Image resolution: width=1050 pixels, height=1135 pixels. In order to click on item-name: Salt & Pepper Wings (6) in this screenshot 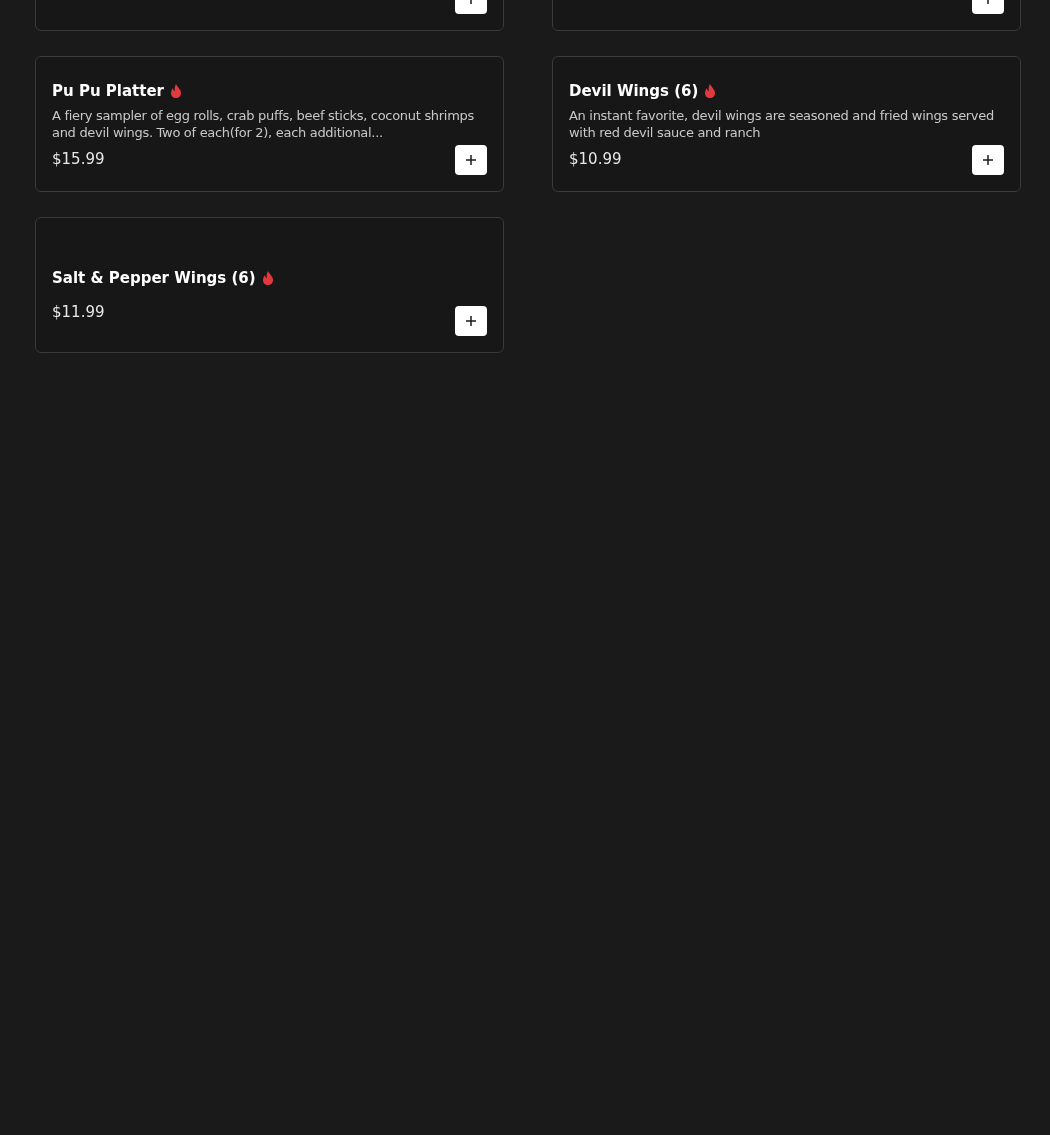, I will do `click(154, 278)`.